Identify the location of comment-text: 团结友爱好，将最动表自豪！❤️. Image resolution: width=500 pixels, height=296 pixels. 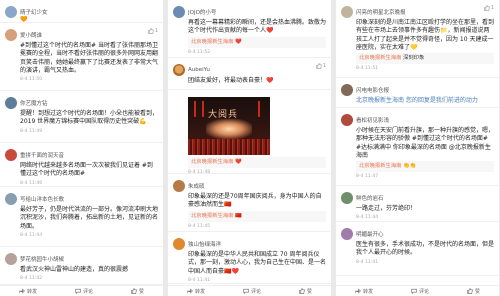
(231, 80).